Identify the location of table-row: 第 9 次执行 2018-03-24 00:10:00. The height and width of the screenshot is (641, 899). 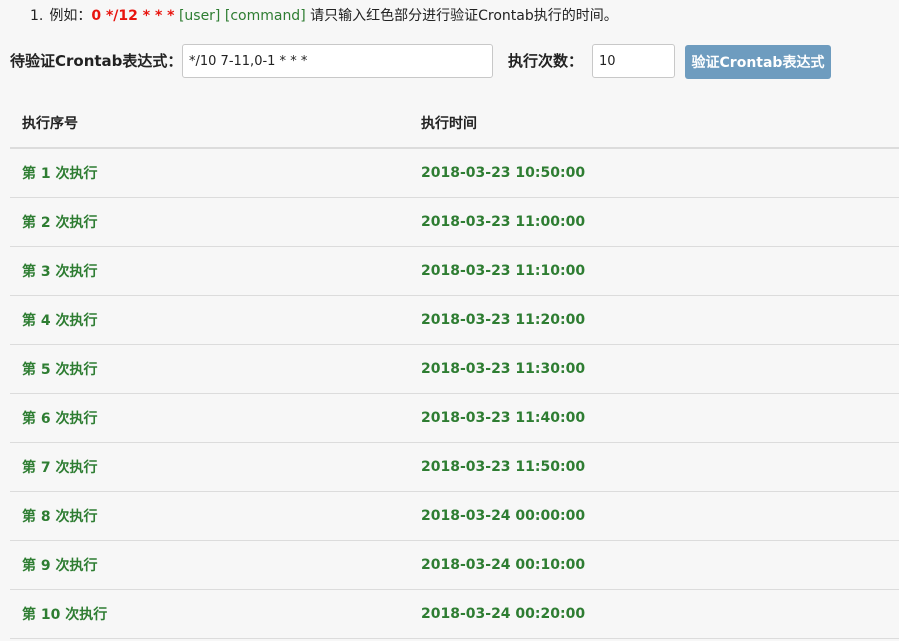
(454, 565).